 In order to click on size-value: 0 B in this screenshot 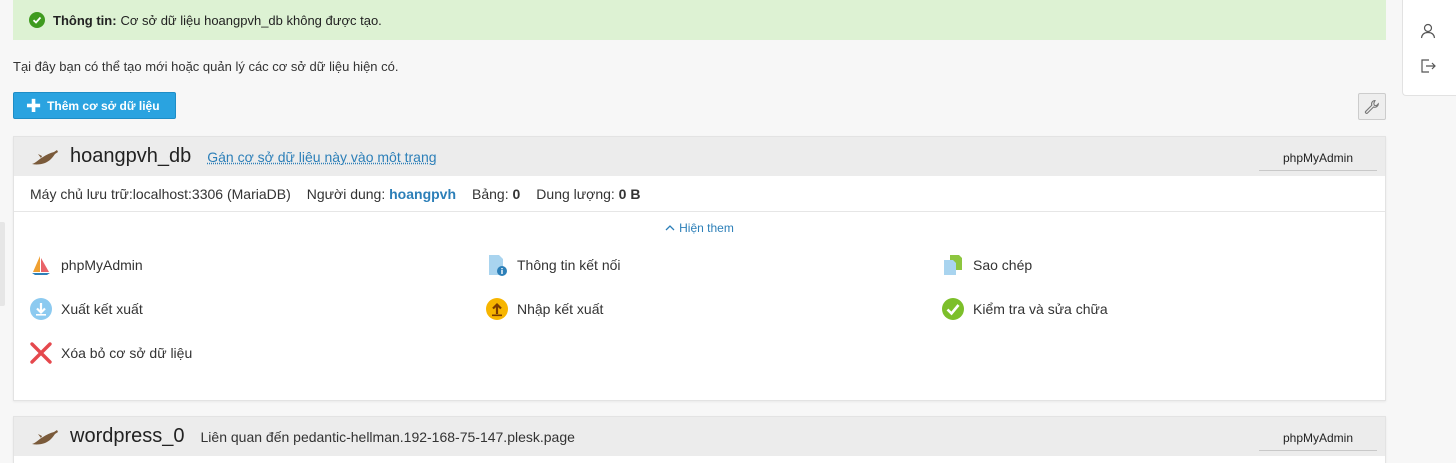, I will do `click(629, 193)`.